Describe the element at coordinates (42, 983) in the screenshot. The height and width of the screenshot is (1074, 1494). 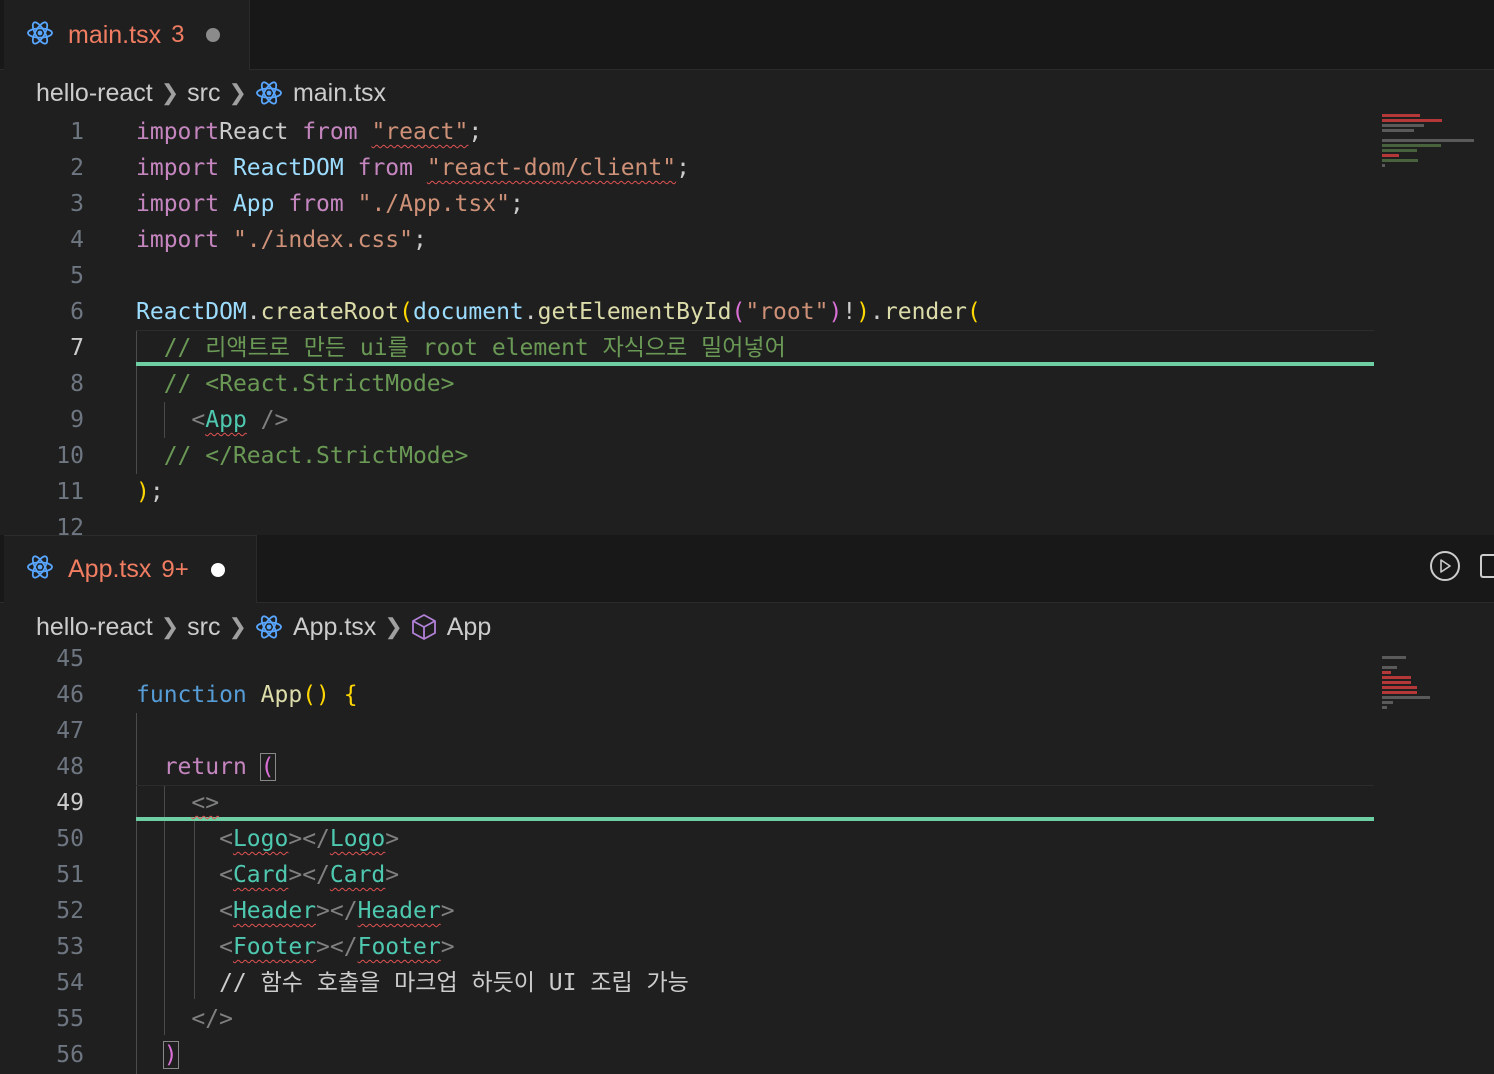
I see `line-number: 54` at that location.